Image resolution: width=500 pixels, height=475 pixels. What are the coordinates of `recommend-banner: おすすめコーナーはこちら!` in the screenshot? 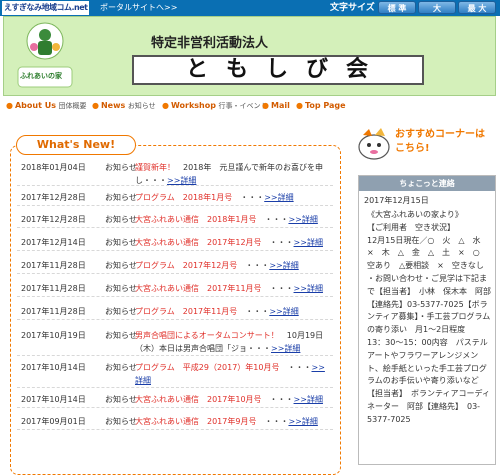 It's located at (425, 145).